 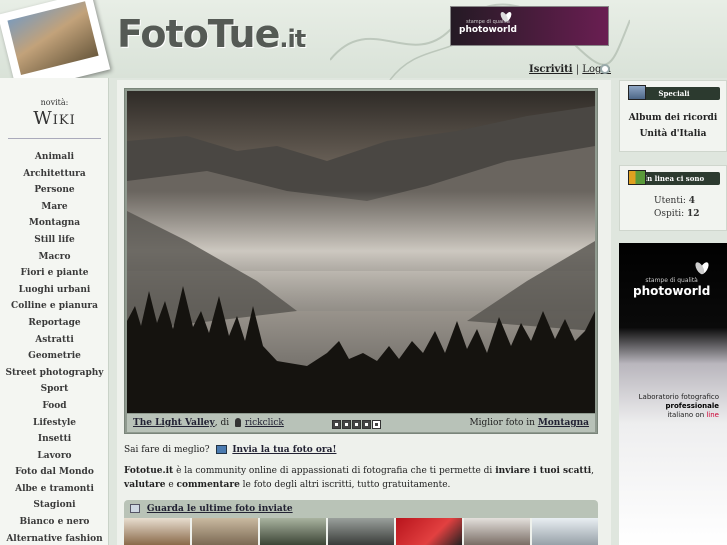 What do you see at coordinates (238, 422) in the screenshot?
I see `user-icon` at bounding box center [238, 422].